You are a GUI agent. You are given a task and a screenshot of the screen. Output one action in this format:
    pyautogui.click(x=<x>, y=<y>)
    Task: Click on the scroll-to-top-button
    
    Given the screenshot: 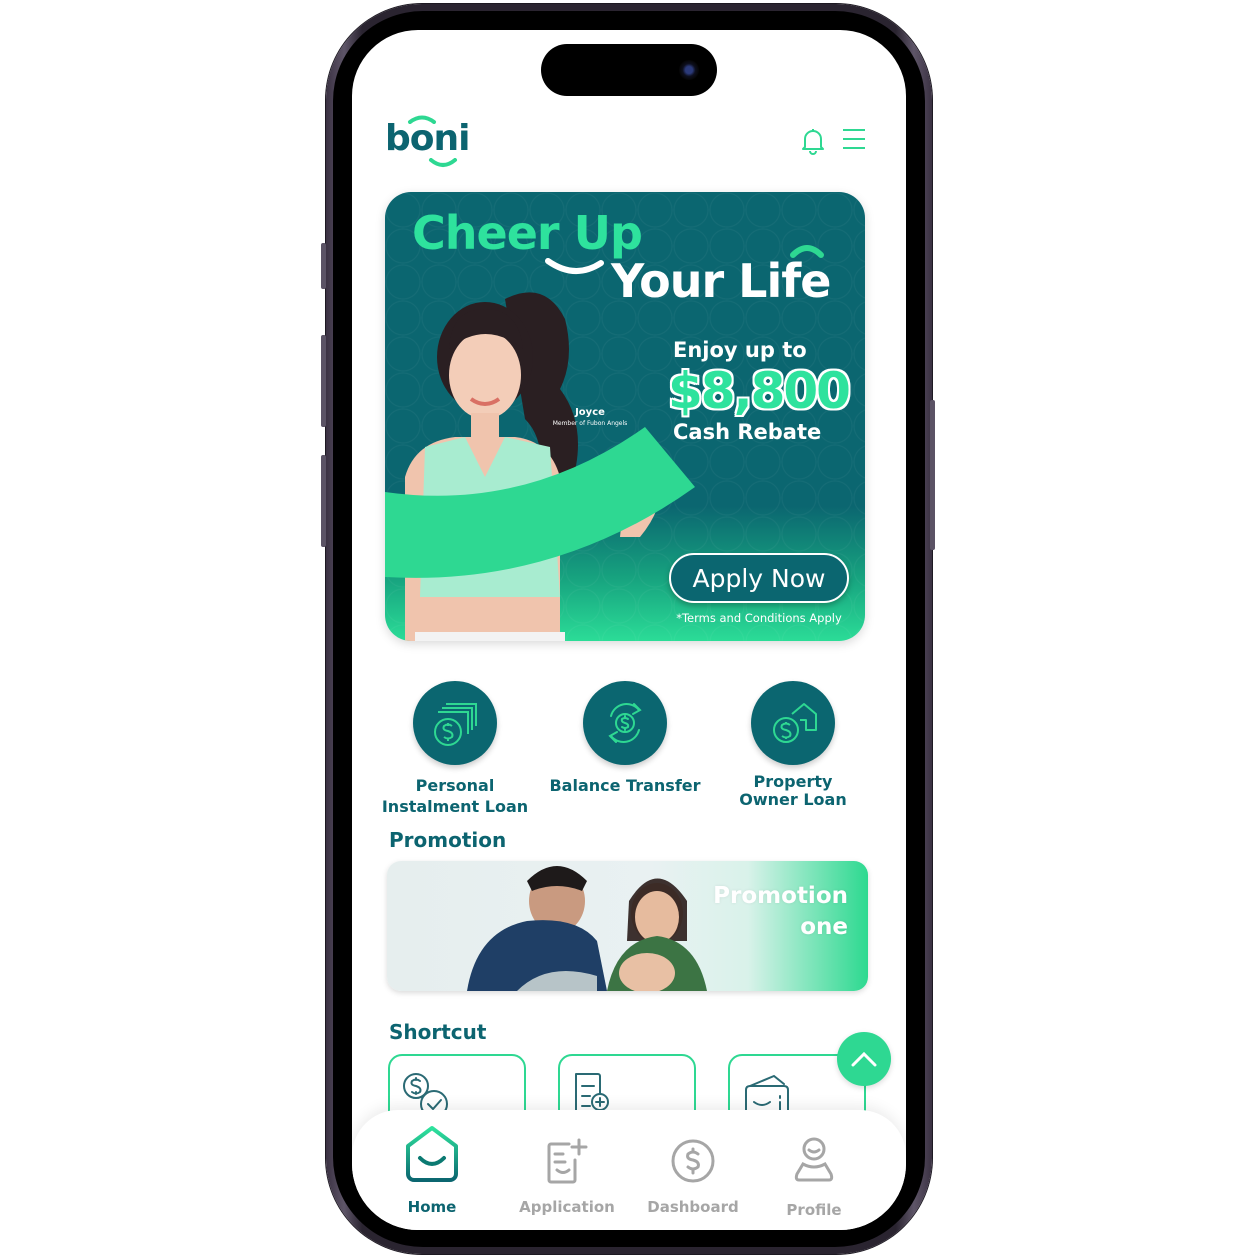 What is the action you would take?
    pyautogui.click(x=864, y=1059)
    